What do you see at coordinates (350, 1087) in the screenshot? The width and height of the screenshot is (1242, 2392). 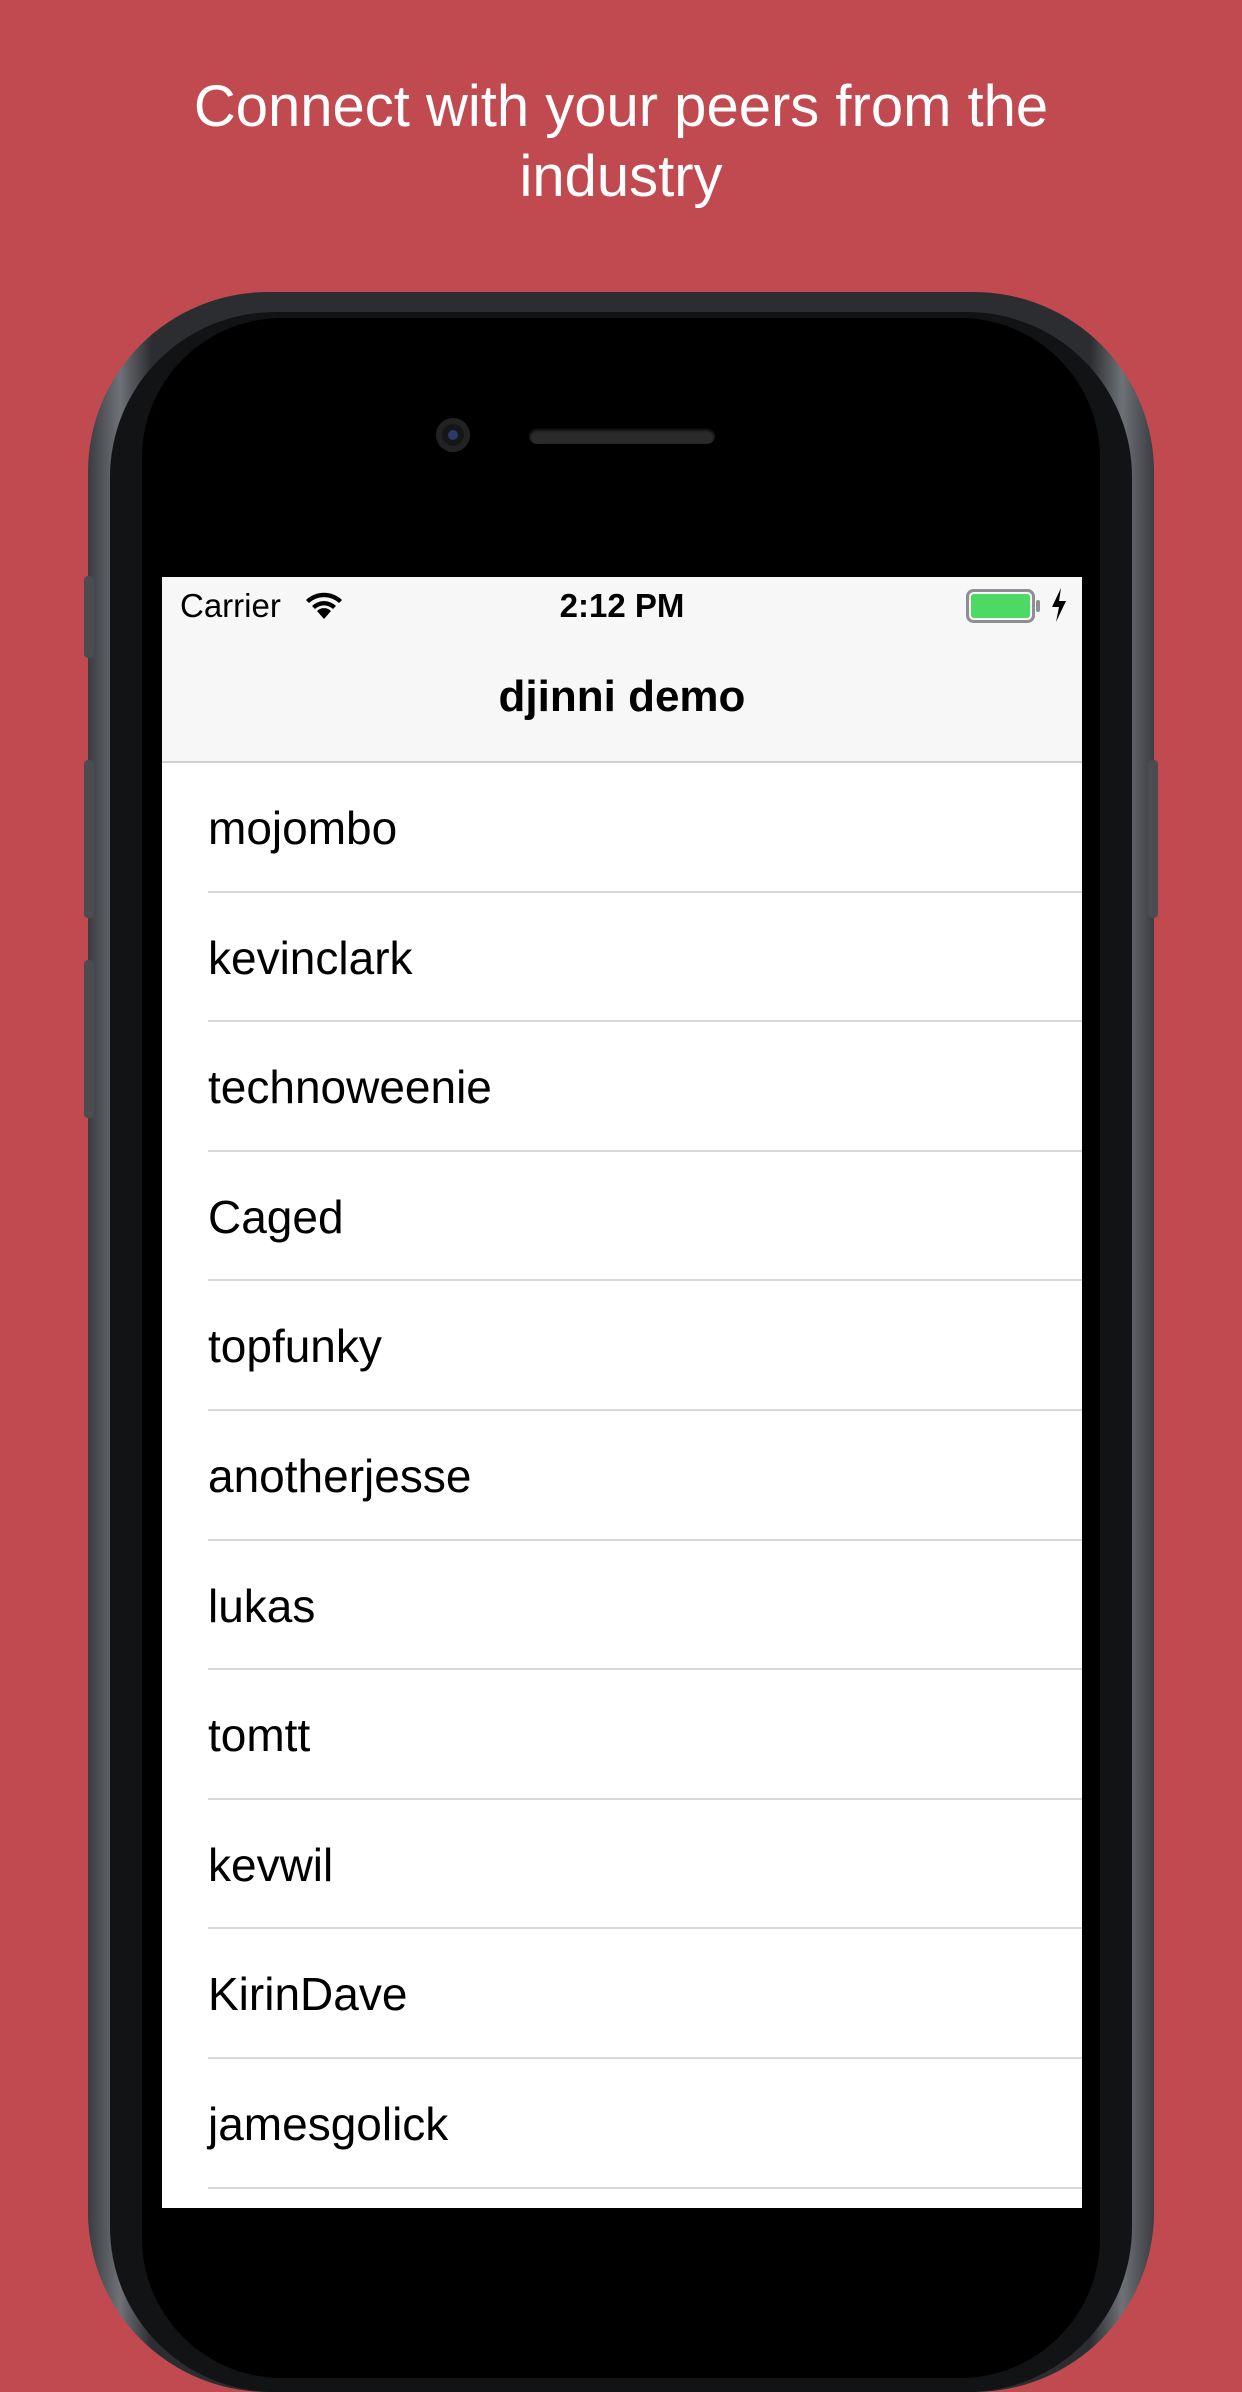 I see `user-name: technoweenie` at bounding box center [350, 1087].